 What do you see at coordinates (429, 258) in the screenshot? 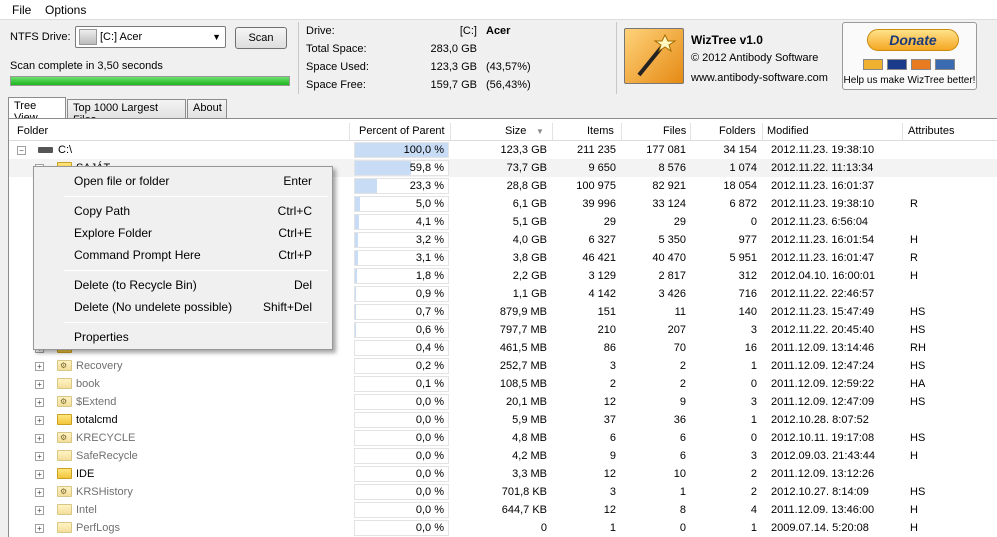
I see `percent-value: 3,1 %` at bounding box center [429, 258].